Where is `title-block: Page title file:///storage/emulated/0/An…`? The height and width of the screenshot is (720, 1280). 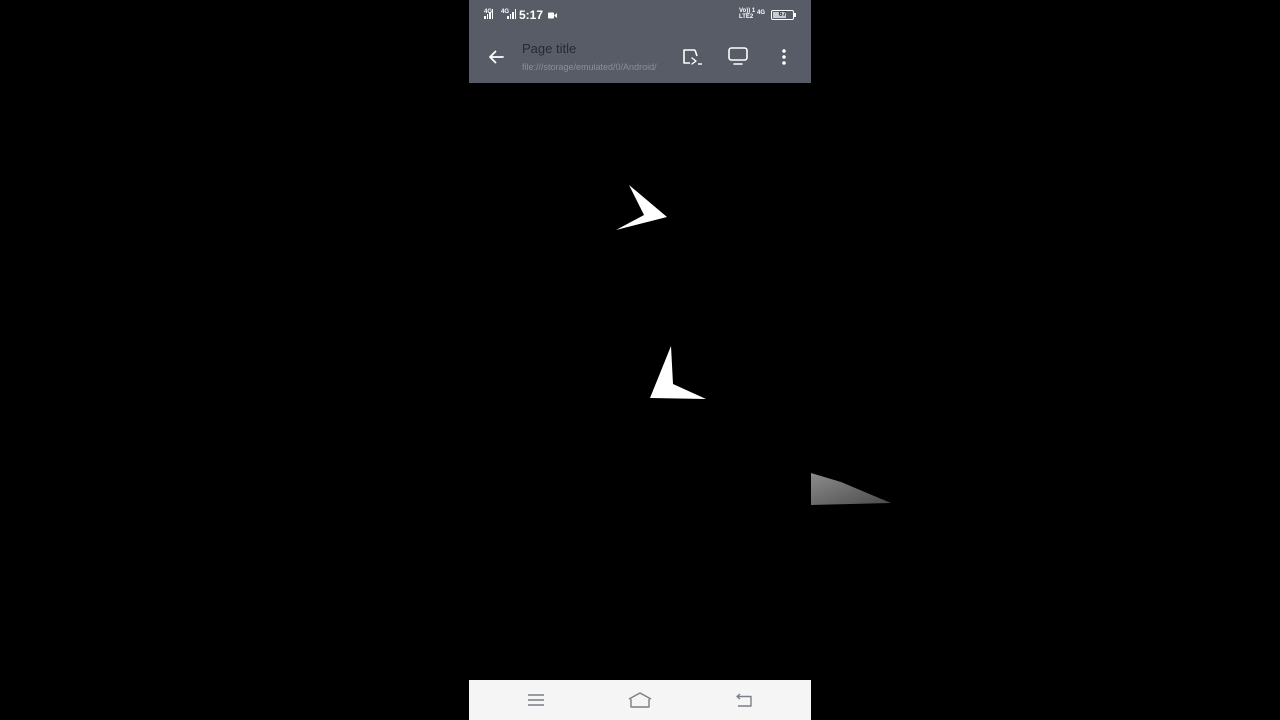 title-block: Page title file:///storage/emulated/0/An… is located at coordinates (596, 57).